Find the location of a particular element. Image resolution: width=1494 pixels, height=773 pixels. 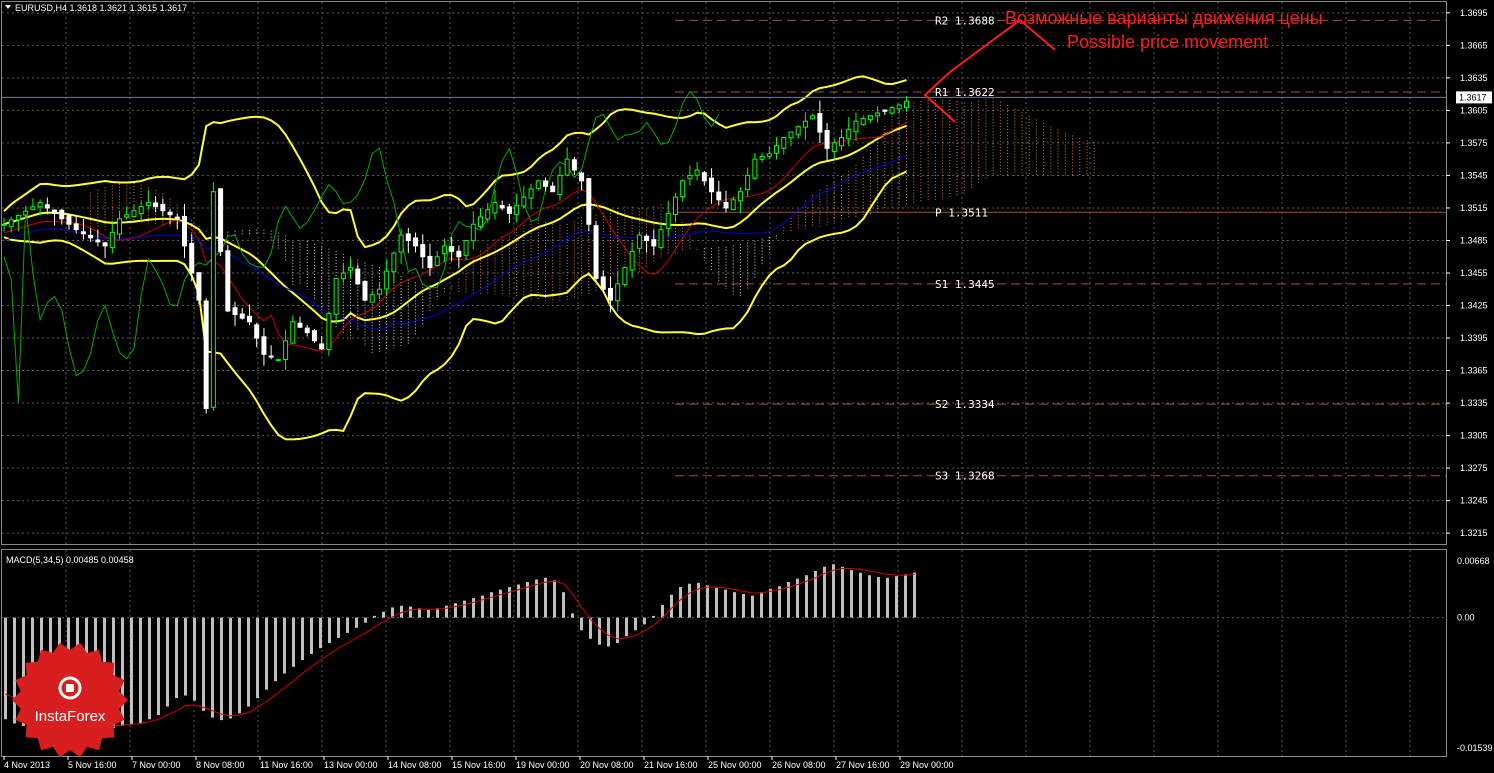

time-tick-label: 21 Nov 16:00 is located at coordinates (671, 765).